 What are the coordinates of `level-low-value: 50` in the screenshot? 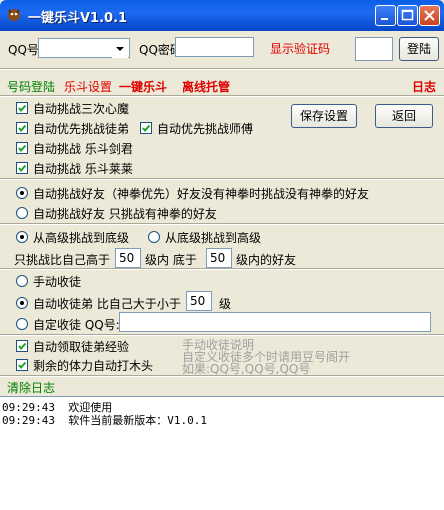 It's located at (218, 258).